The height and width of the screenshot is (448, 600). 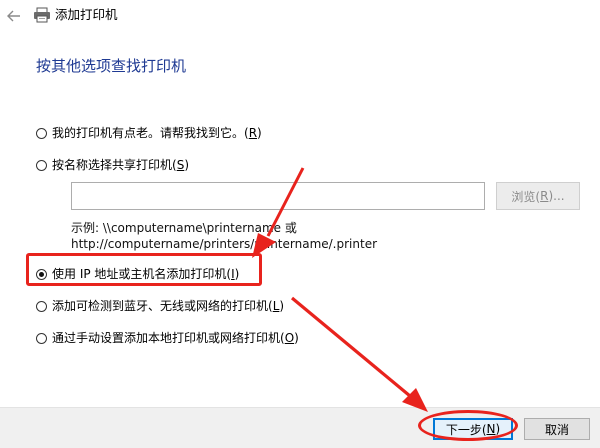 I want to click on option-old-printer-label: 我的打印机有点老。请帮我找到它。(R), so click(x=157, y=133).